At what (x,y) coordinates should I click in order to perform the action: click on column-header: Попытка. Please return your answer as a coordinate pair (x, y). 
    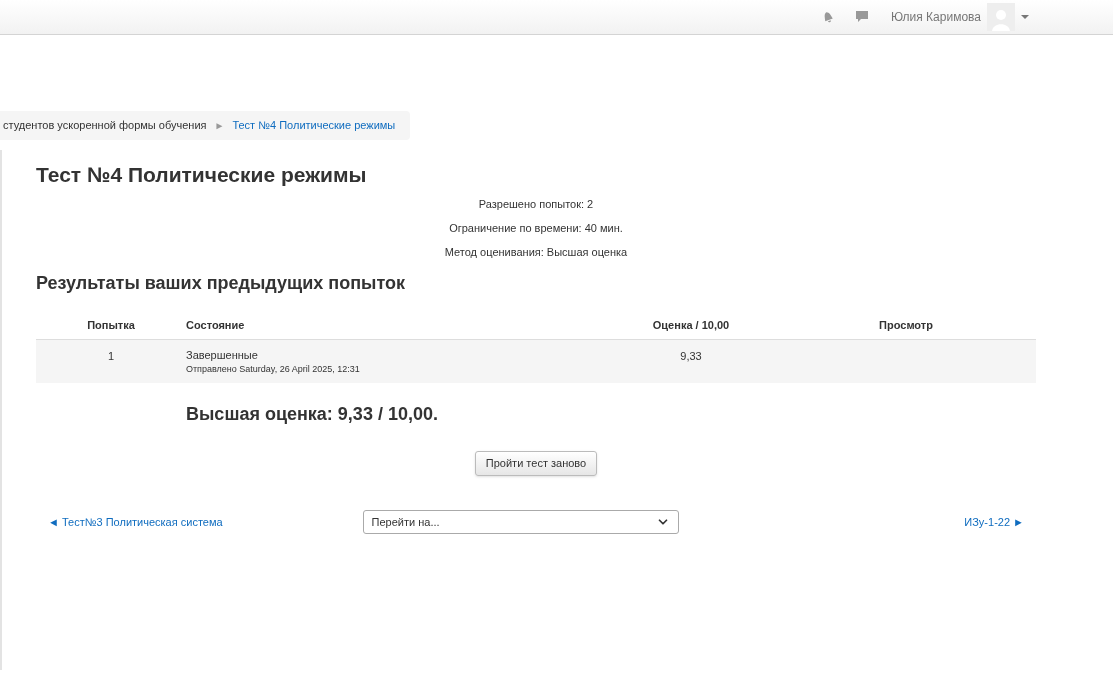
    Looking at the image, I should click on (111, 325).